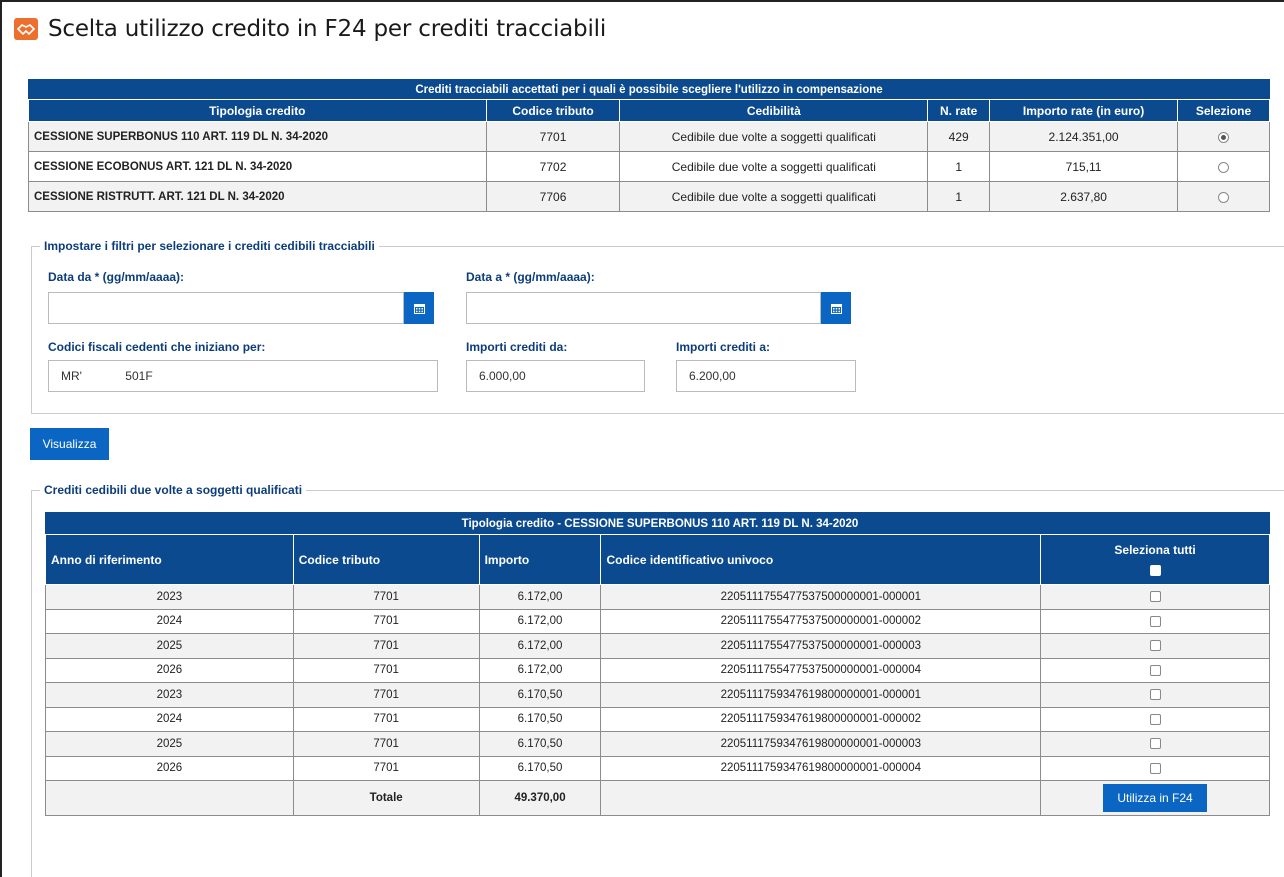 The image size is (1284, 877). What do you see at coordinates (959, 110) in the screenshot?
I see `col-header: N. rate` at bounding box center [959, 110].